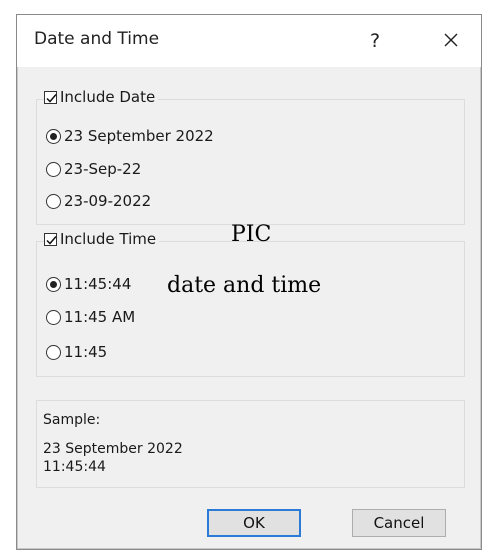 This screenshot has width=495, height=552. I want to click on time-option-ampm: 11:45 AM, so click(90, 317).